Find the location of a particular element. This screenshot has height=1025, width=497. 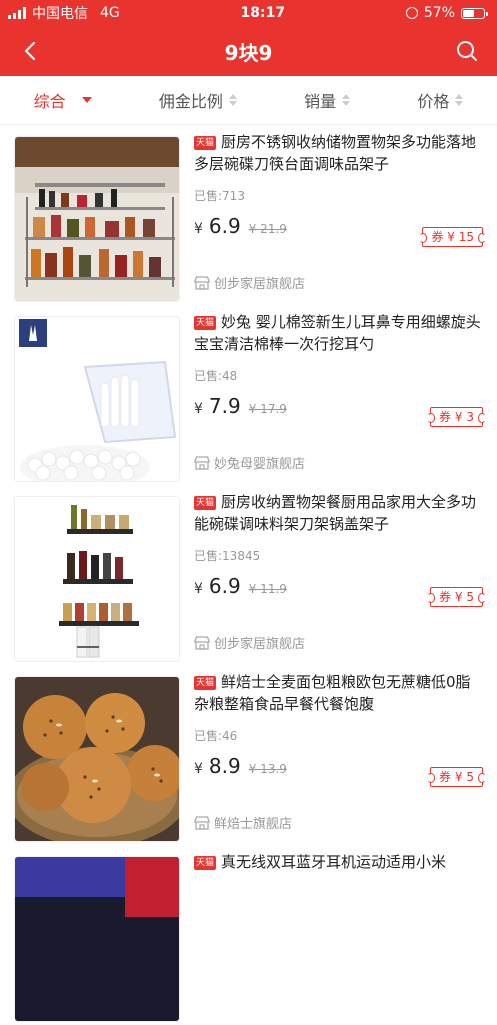

nav-bar: 9块9 is located at coordinates (248, 51).